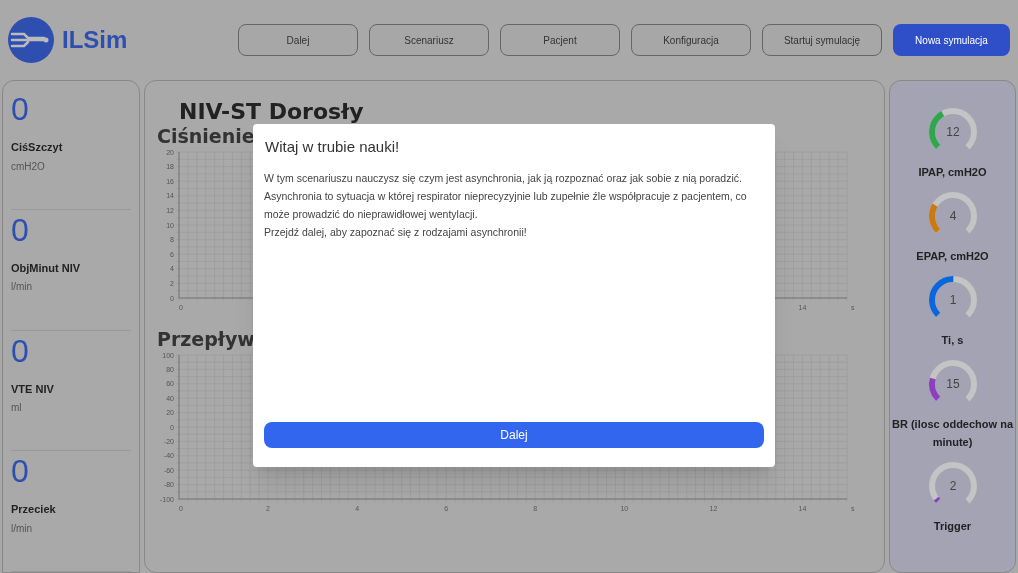 This screenshot has width=1018, height=573. I want to click on gauge-value: 15, so click(952, 384).